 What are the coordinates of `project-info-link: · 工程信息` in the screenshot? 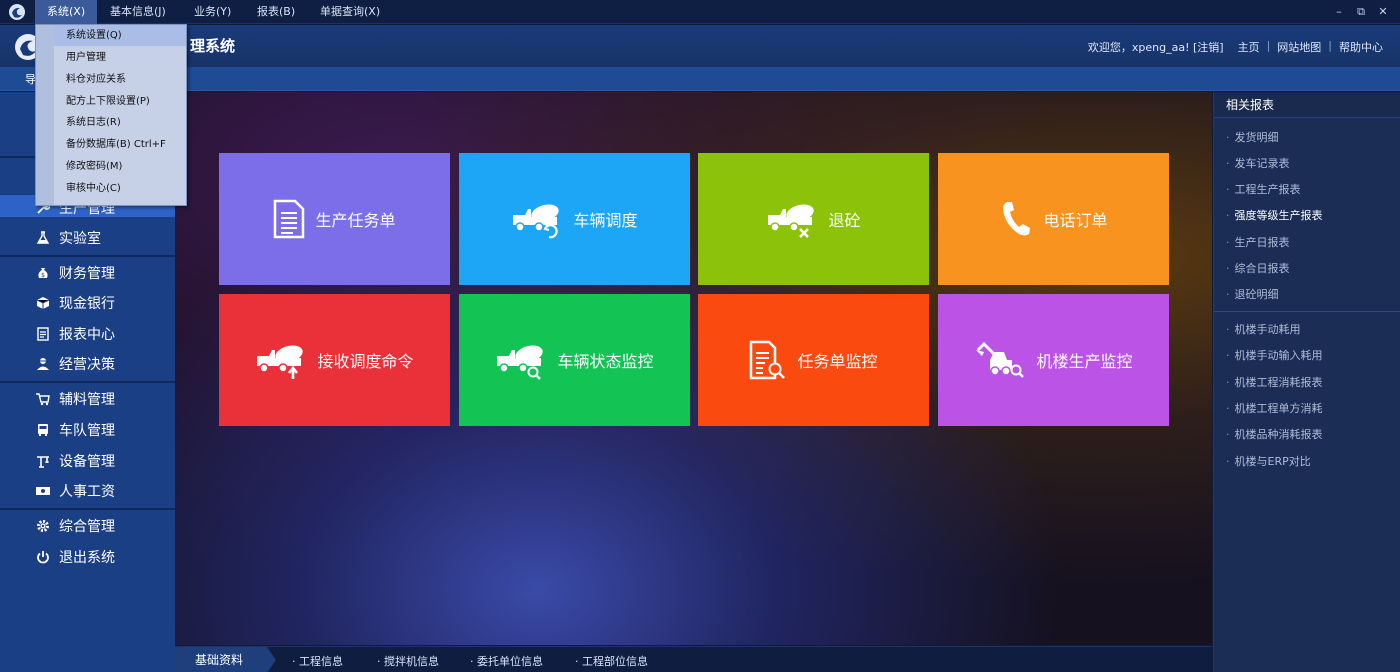 It's located at (317, 661).